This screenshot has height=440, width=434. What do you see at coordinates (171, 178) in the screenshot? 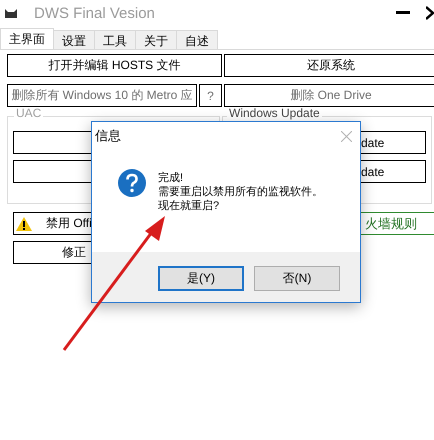
I see `dialog-message: 完成!` at bounding box center [171, 178].